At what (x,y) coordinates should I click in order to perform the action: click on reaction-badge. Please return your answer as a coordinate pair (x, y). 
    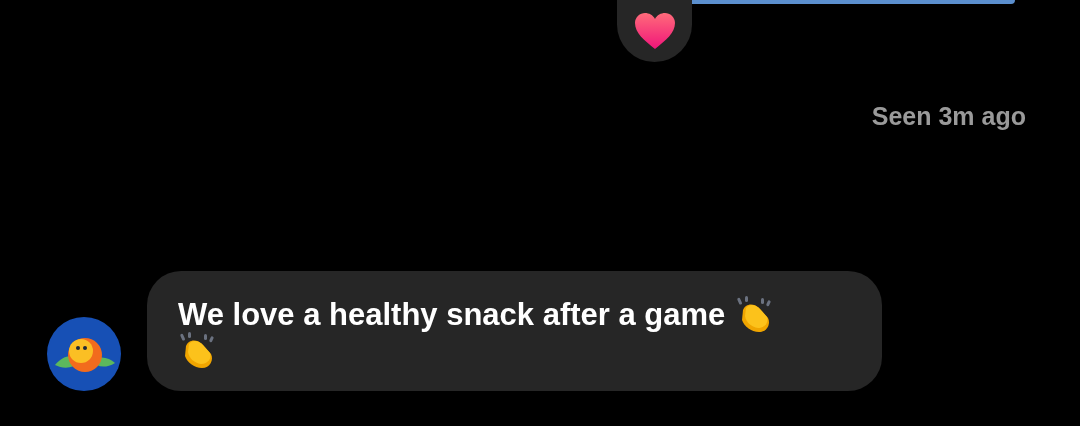
    Looking at the image, I should click on (654, 31).